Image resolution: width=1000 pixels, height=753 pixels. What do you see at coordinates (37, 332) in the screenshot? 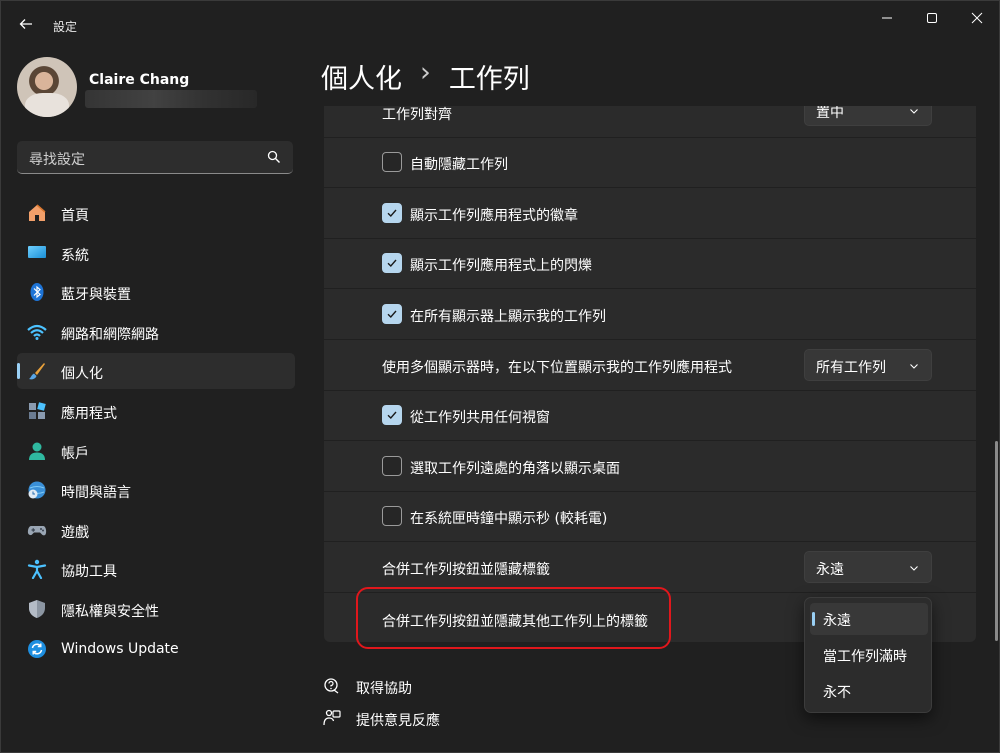
I see `wifi-icon` at bounding box center [37, 332].